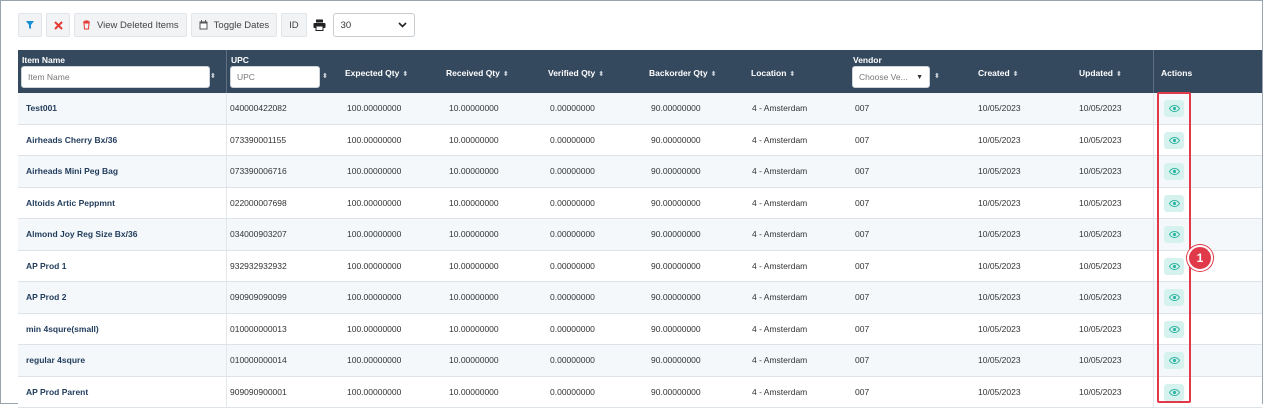 This screenshot has width=1263, height=408. I want to click on clear-filters-button, so click(58, 25).